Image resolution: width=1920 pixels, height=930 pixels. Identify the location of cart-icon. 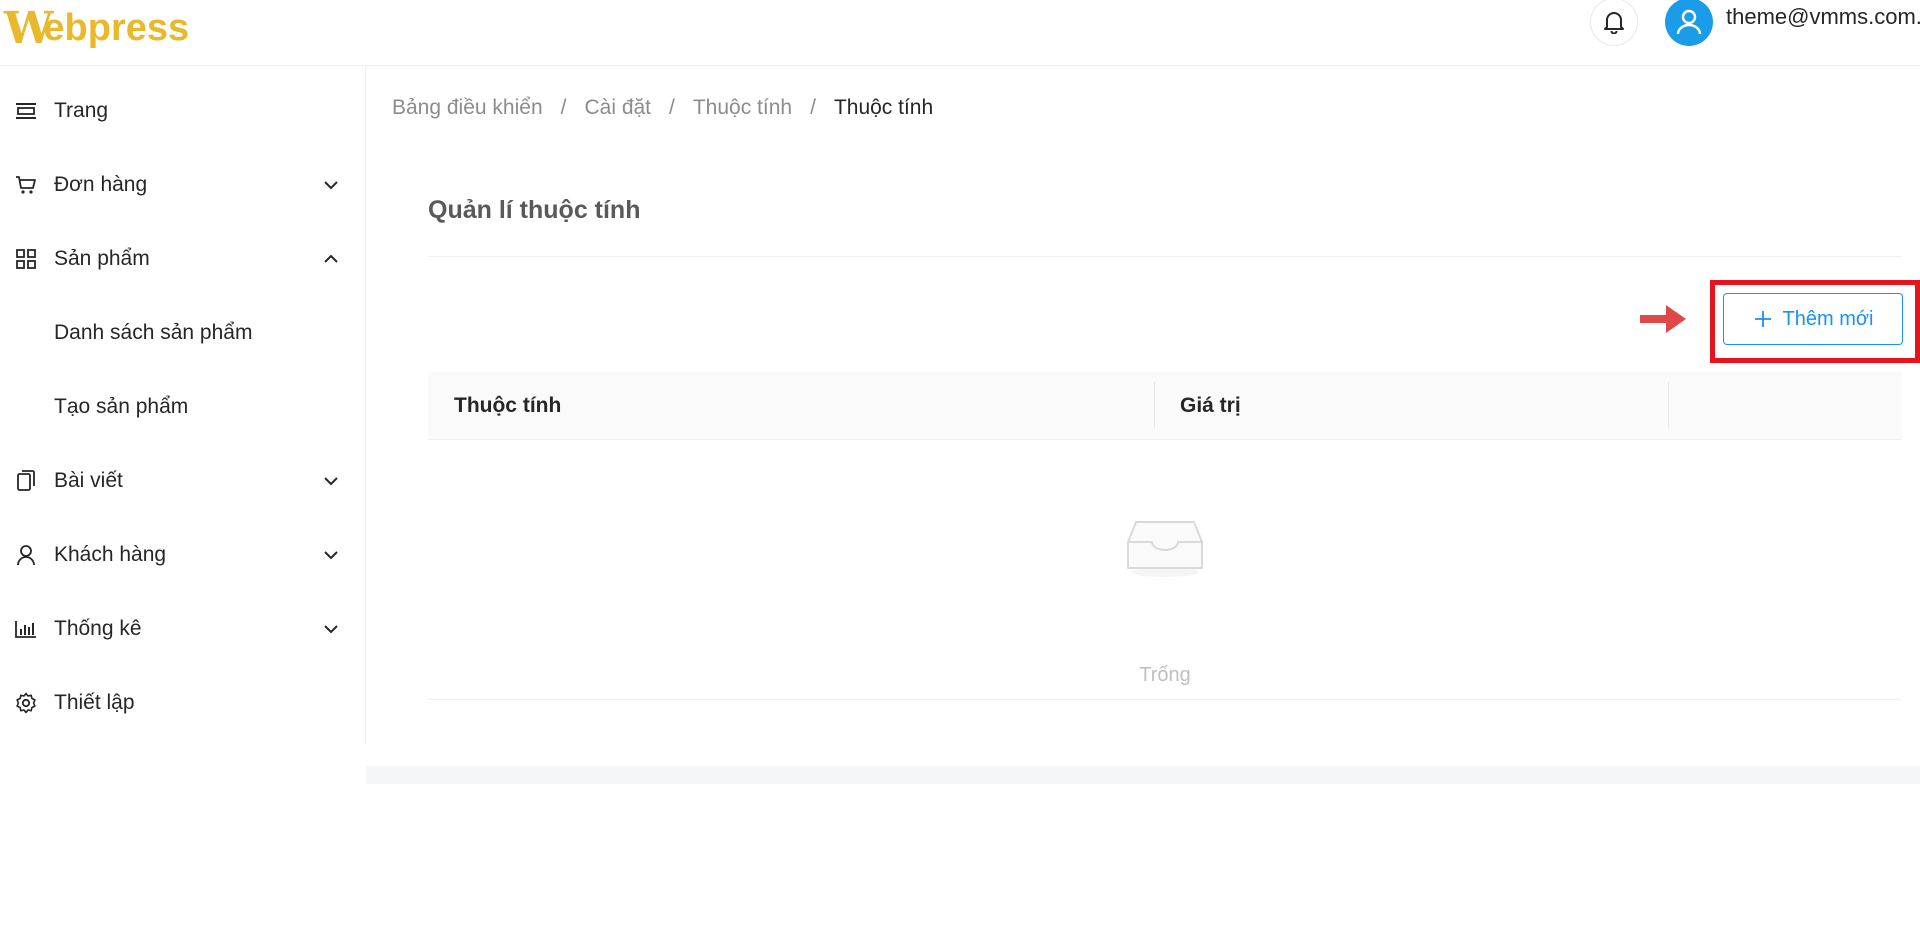
(26, 185).